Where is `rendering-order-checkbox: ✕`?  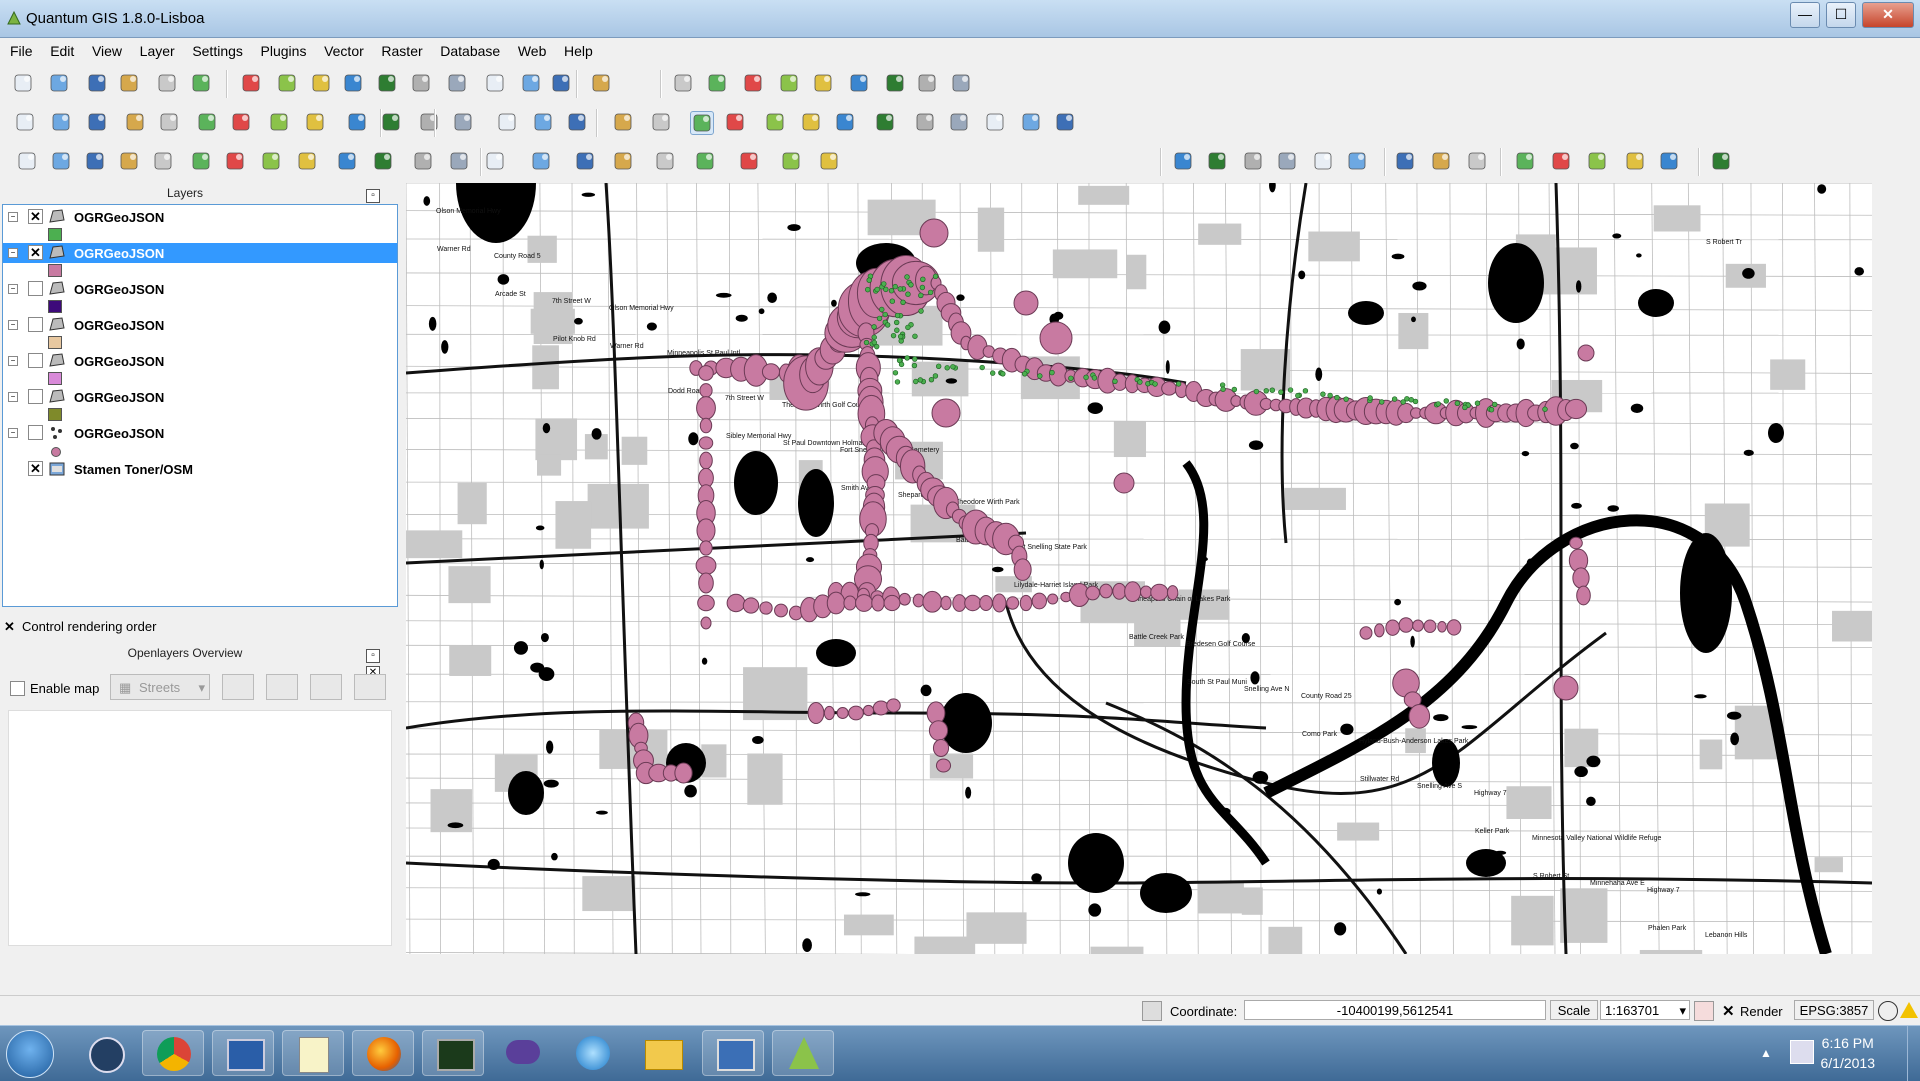
rendering-order-checkbox: ✕ is located at coordinates (9, 627).